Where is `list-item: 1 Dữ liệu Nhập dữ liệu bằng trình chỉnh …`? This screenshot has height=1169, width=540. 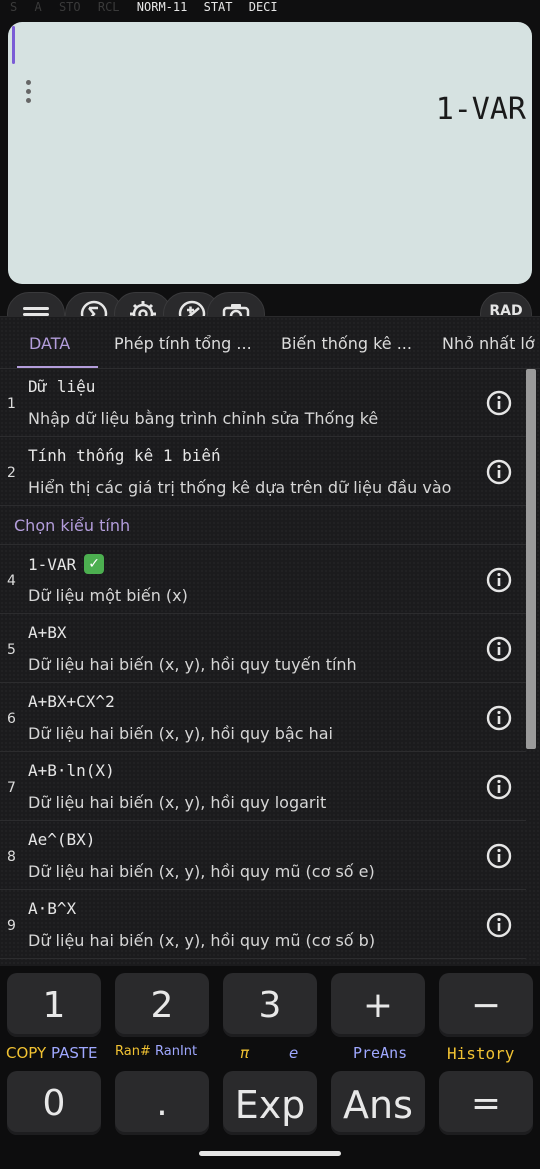
list-item: 1 Dữ liệu Nhập dữ liệu bằng trình chỉnh … is located at coordinates (263, 403).